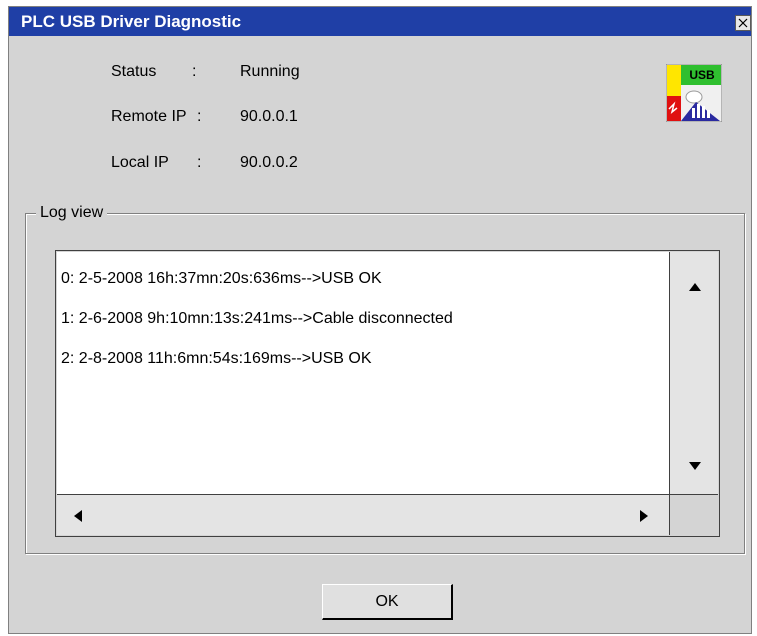 This screenshot has height=636, width=757. Describe the element at coordinates (221, 279) in the screenshot. I see `log-entry: 0: 2-5-2008 16h:37mn:20s:636ms-->USB OK` at that location.